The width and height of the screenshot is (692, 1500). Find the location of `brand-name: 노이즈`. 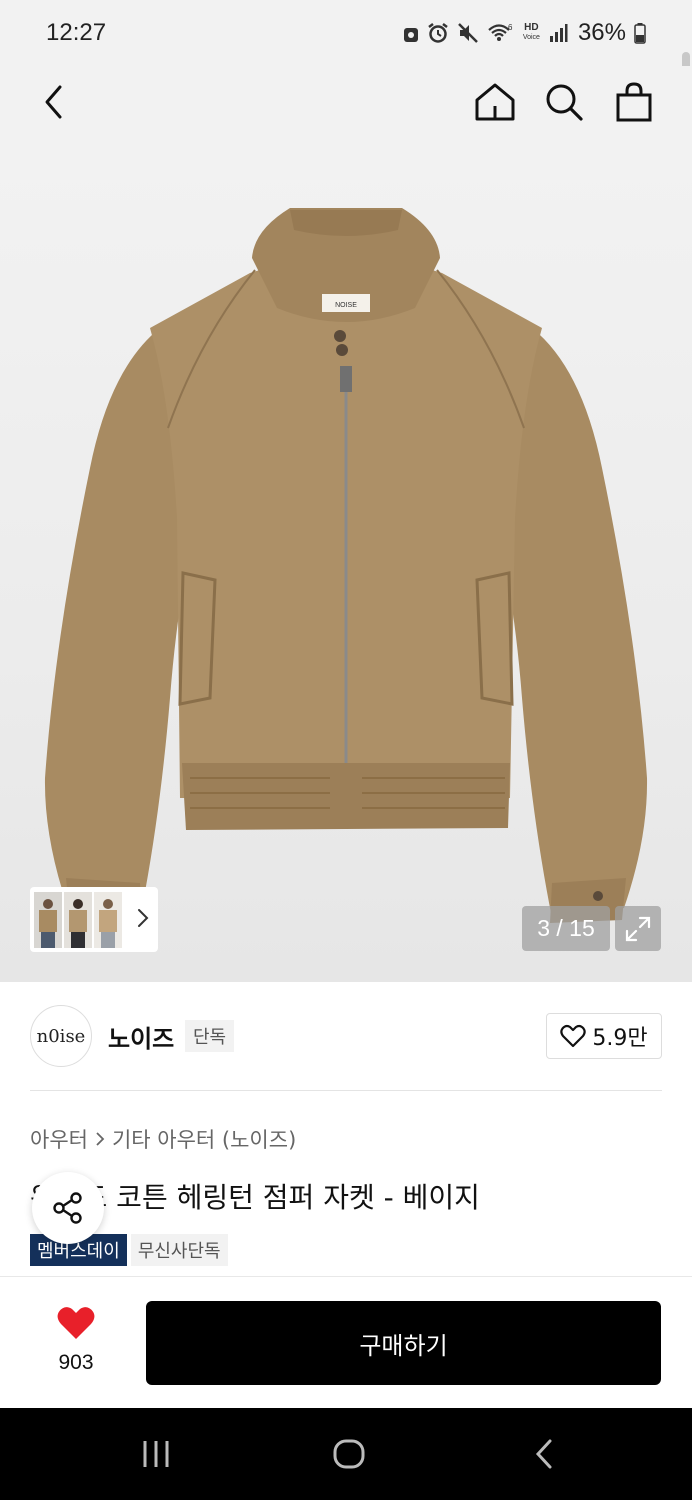

brand-name: 노이즈 is located at coordinates (141, 1036).